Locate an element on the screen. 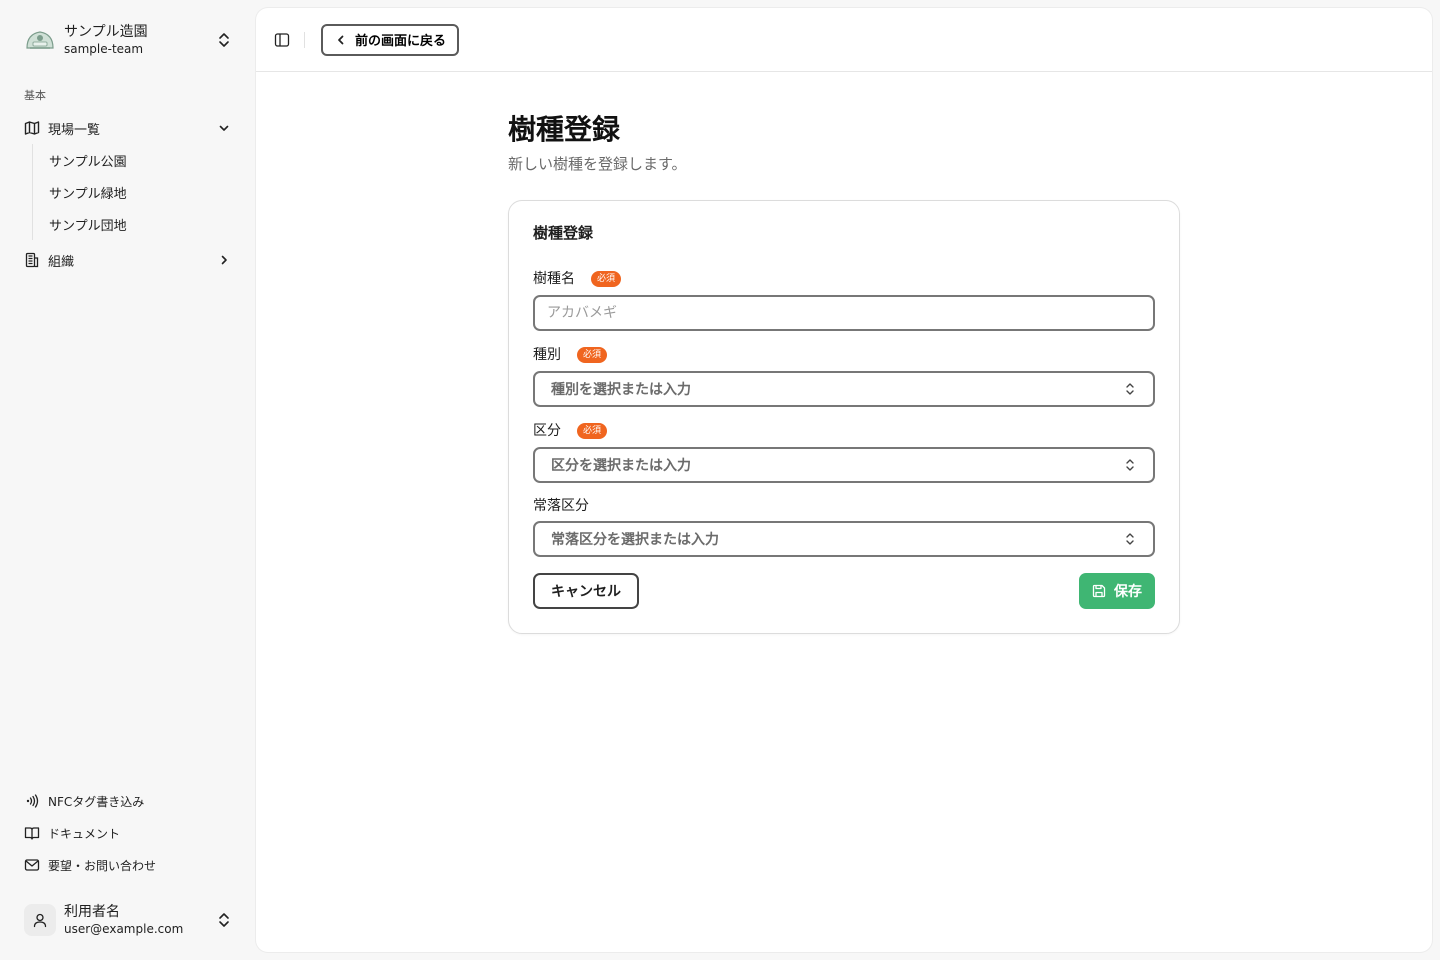 The width and height of the screenshot is (1440, 960). building-icon is located at coordinates (32, 260).